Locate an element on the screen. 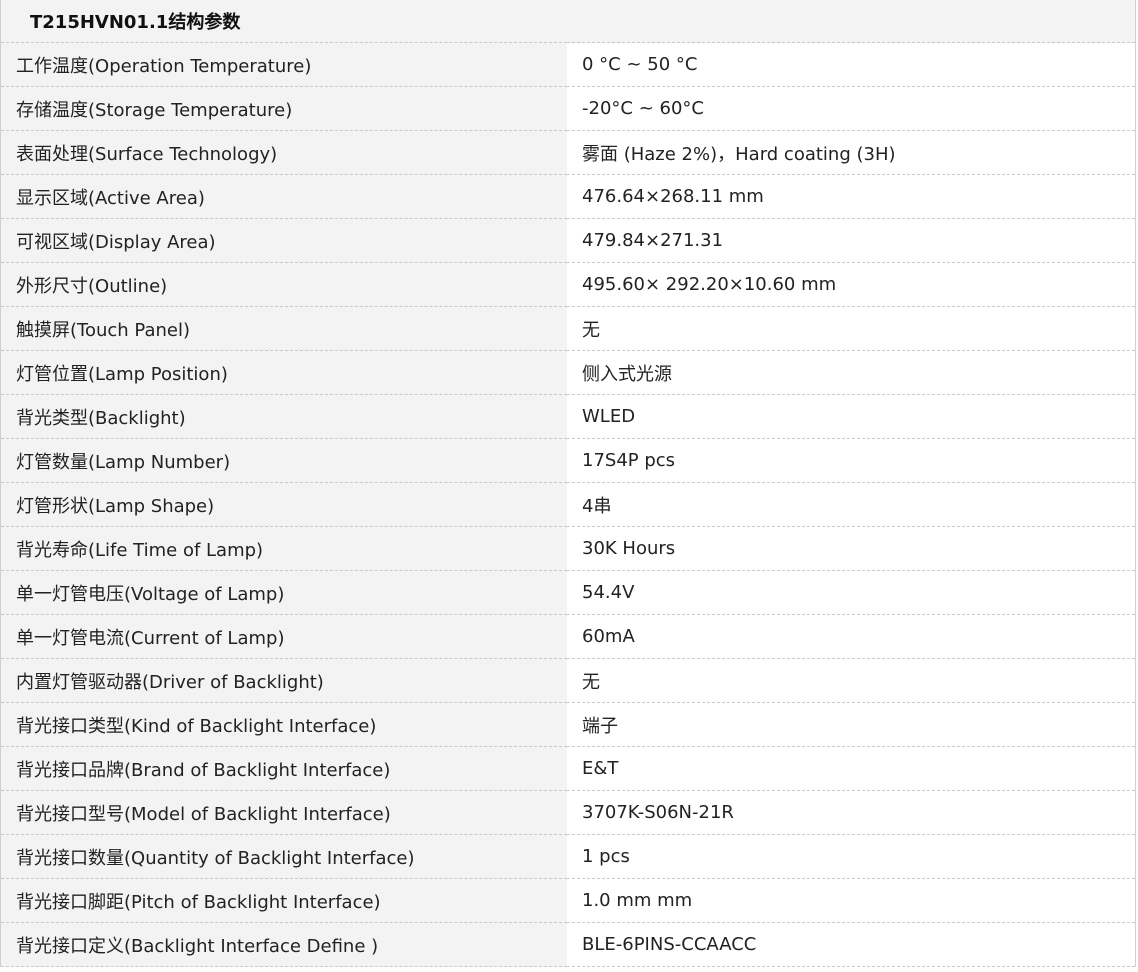  table-row: 可视区域(Display Area) 479.84×271.31 is located at coordinates (568, 240).